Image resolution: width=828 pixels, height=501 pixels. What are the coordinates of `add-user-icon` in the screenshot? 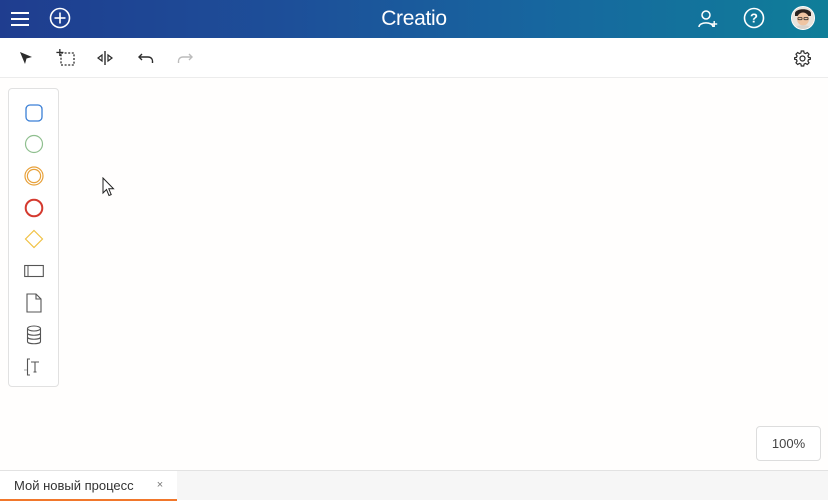 It's located at (708, 19).